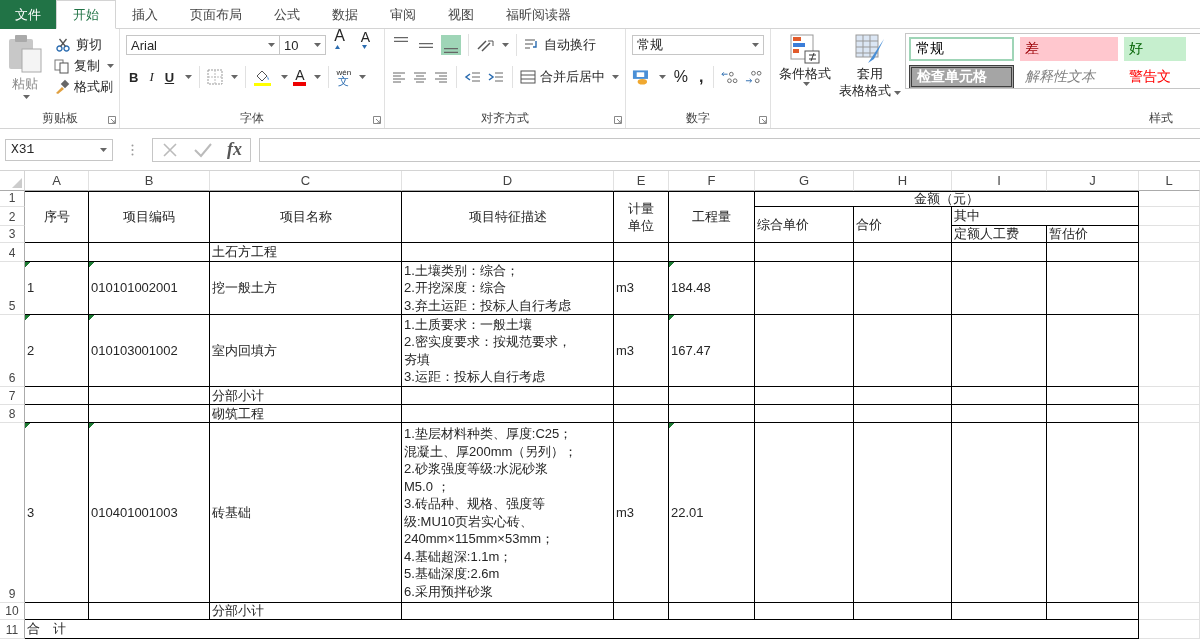 The width and height of the screenshot is (1200, 643). What do you see at coordinates (12, 414) in the screenshot?
I see `row-header: 8` at bounding box center [12, 414].